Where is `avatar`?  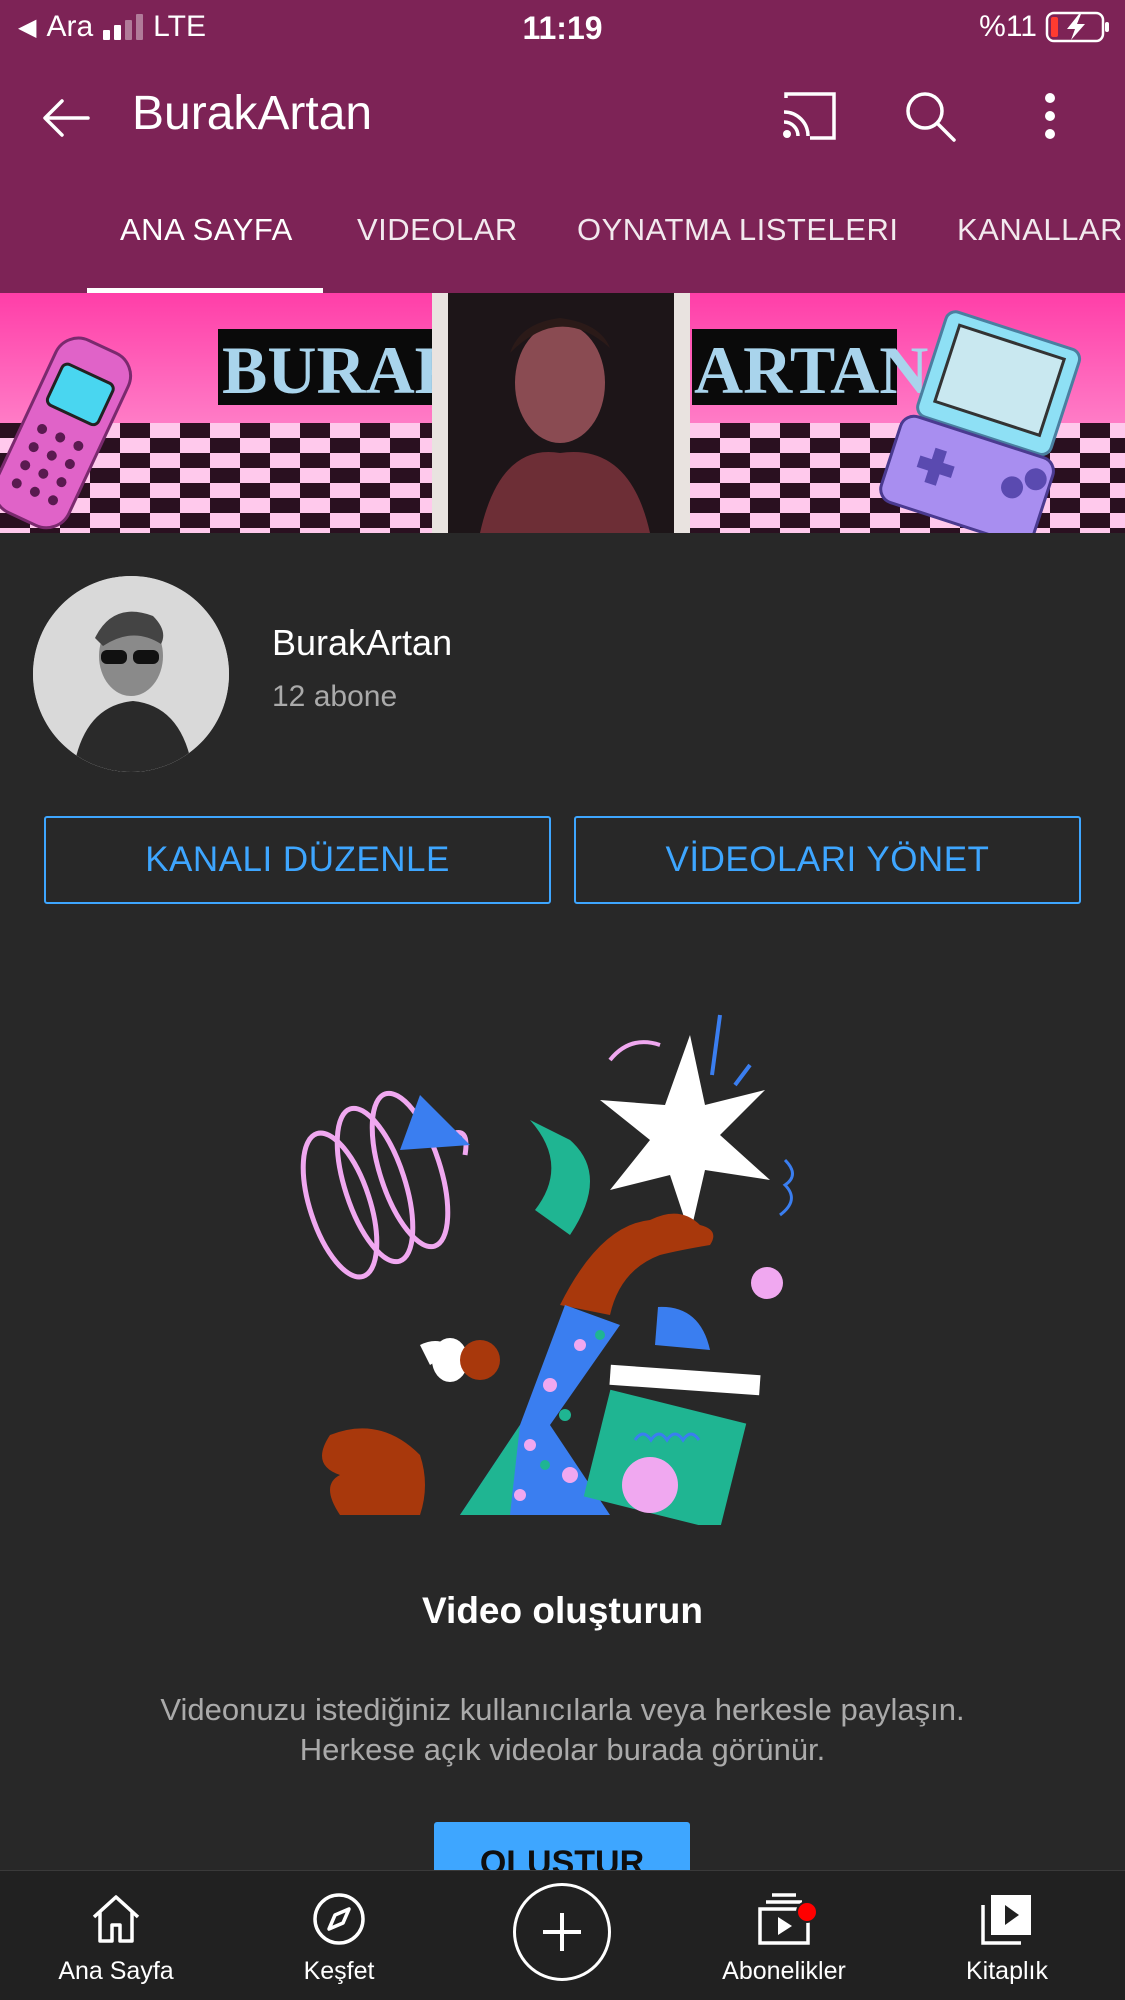 avatar is located at coordinates (131, 674).